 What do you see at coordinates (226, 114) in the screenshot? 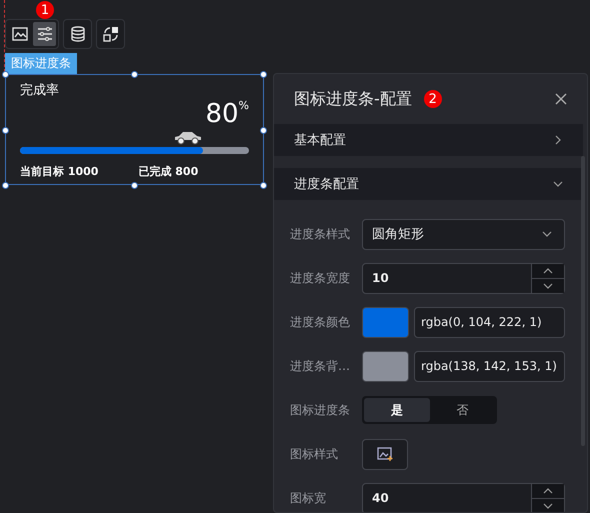
I see `percent-value: 80%` at bounding box center [226, 114].